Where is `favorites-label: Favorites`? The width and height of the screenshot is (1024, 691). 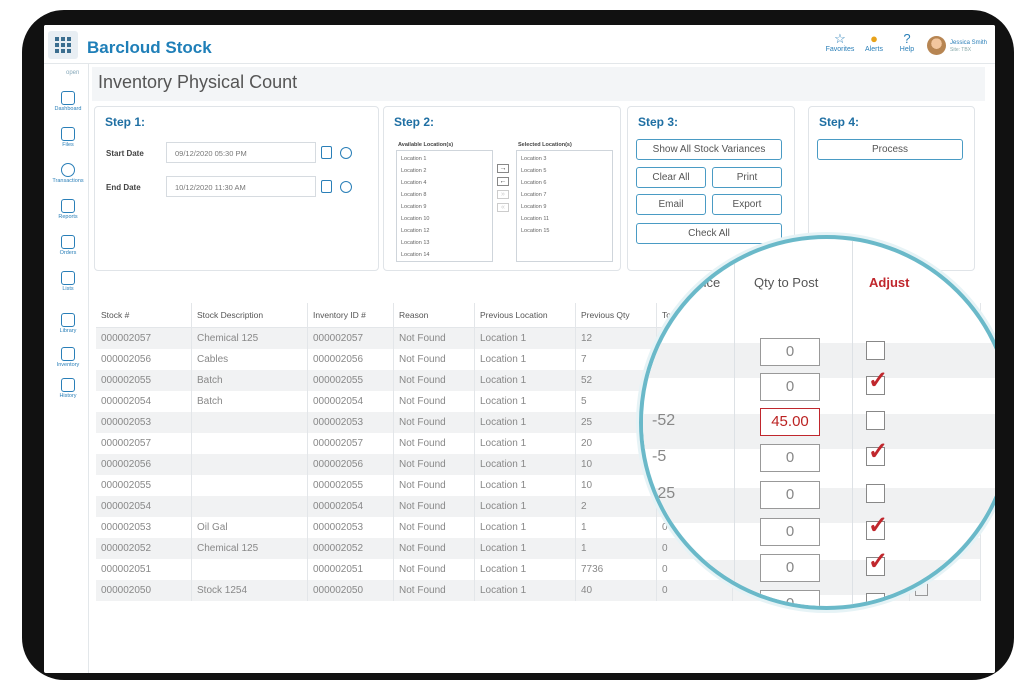 favorites-label: Favorites is located at coordinates (840, 49).